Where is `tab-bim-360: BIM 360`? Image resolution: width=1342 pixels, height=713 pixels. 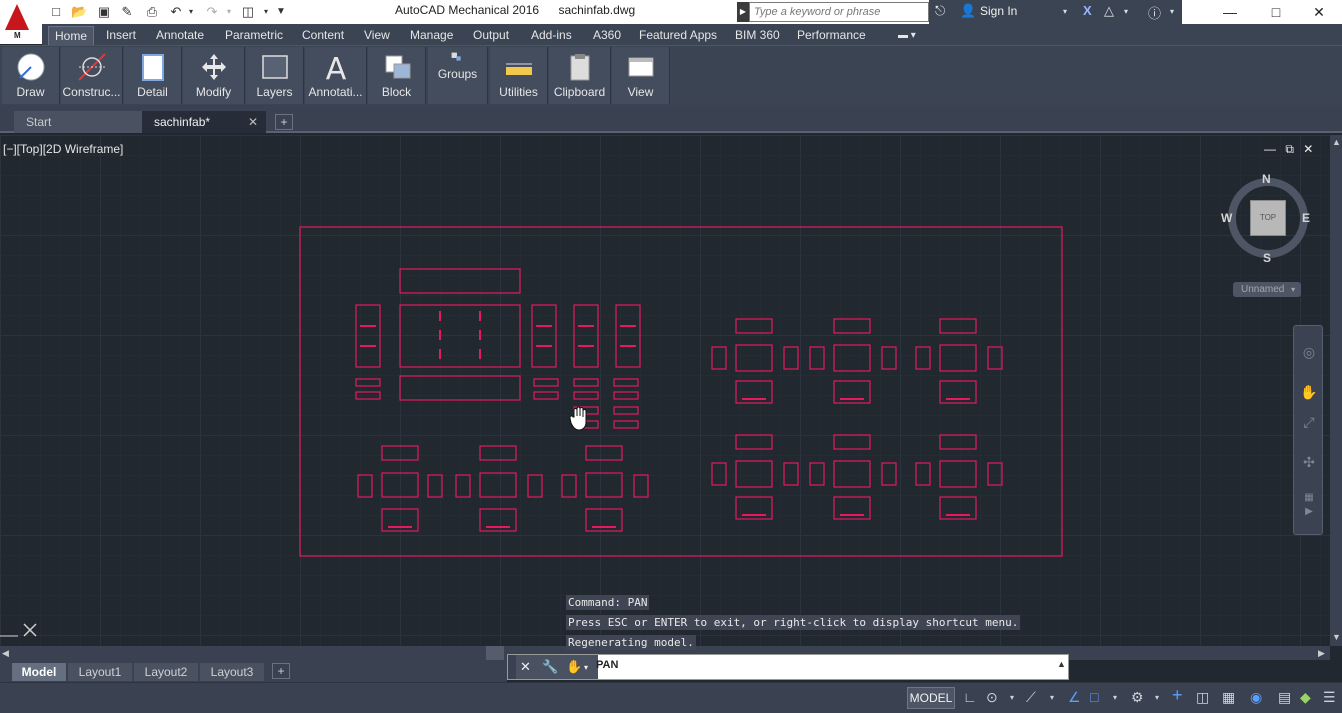
tab-bim-360: BIM 360 is located at coordinates (757, 35).